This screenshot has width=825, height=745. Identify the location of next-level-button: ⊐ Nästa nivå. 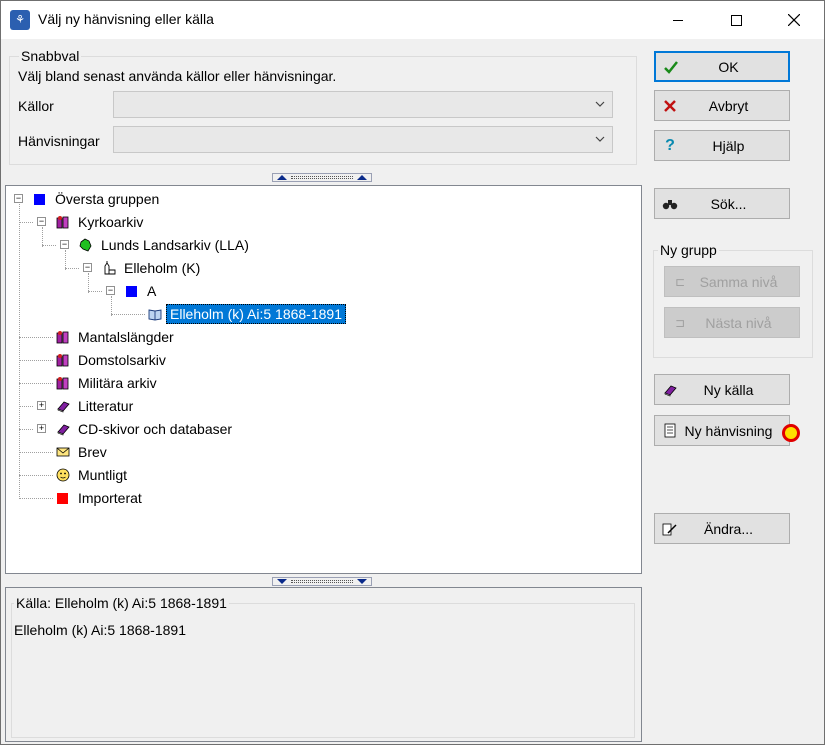
(732, 322).